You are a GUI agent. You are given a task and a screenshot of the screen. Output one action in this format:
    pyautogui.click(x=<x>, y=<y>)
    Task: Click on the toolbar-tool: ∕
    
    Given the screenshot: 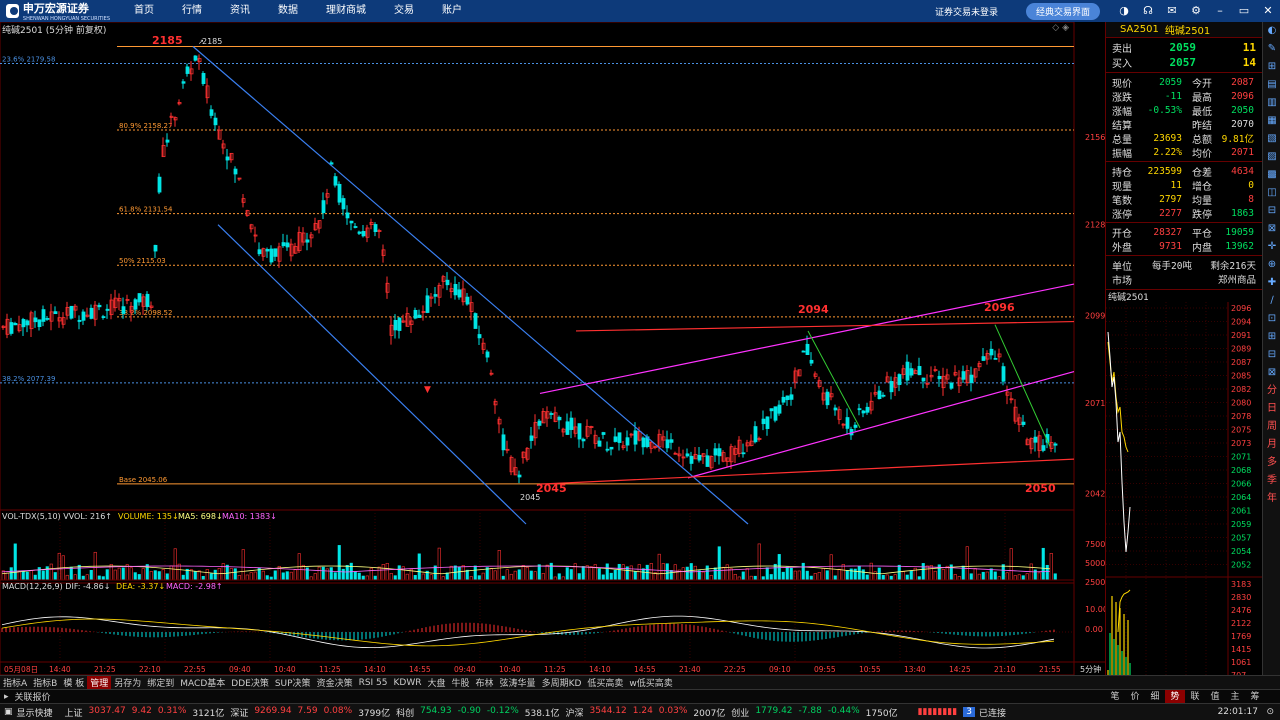 What is the action you would take?
    pyautogui.click(x=1271, y=301)
    